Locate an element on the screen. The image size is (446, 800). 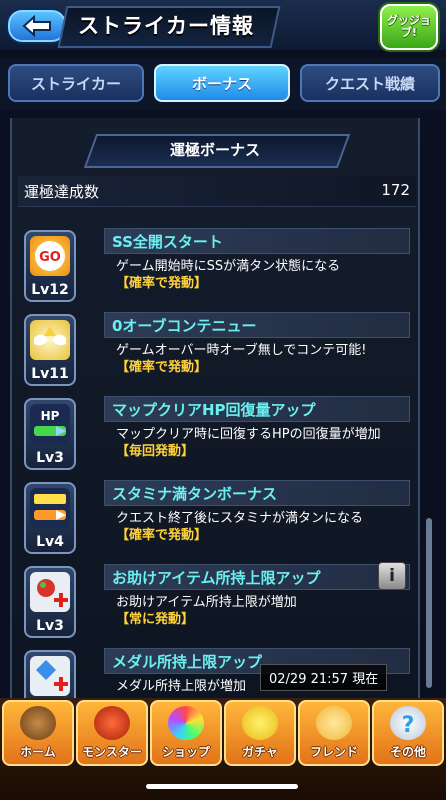
nav-label: フレンド is located at coordinates (333, 752).